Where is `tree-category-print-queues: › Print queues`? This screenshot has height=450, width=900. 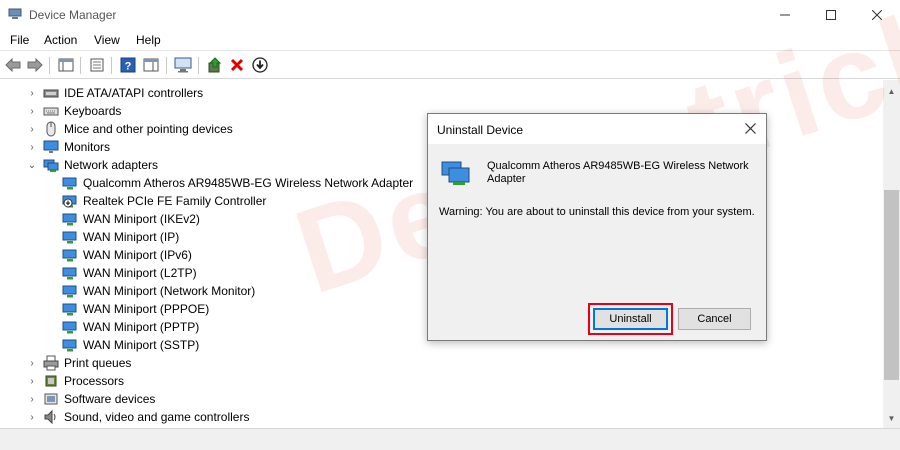 tree-category-print-queues: › Print queues is located at coordinates (440, 363).